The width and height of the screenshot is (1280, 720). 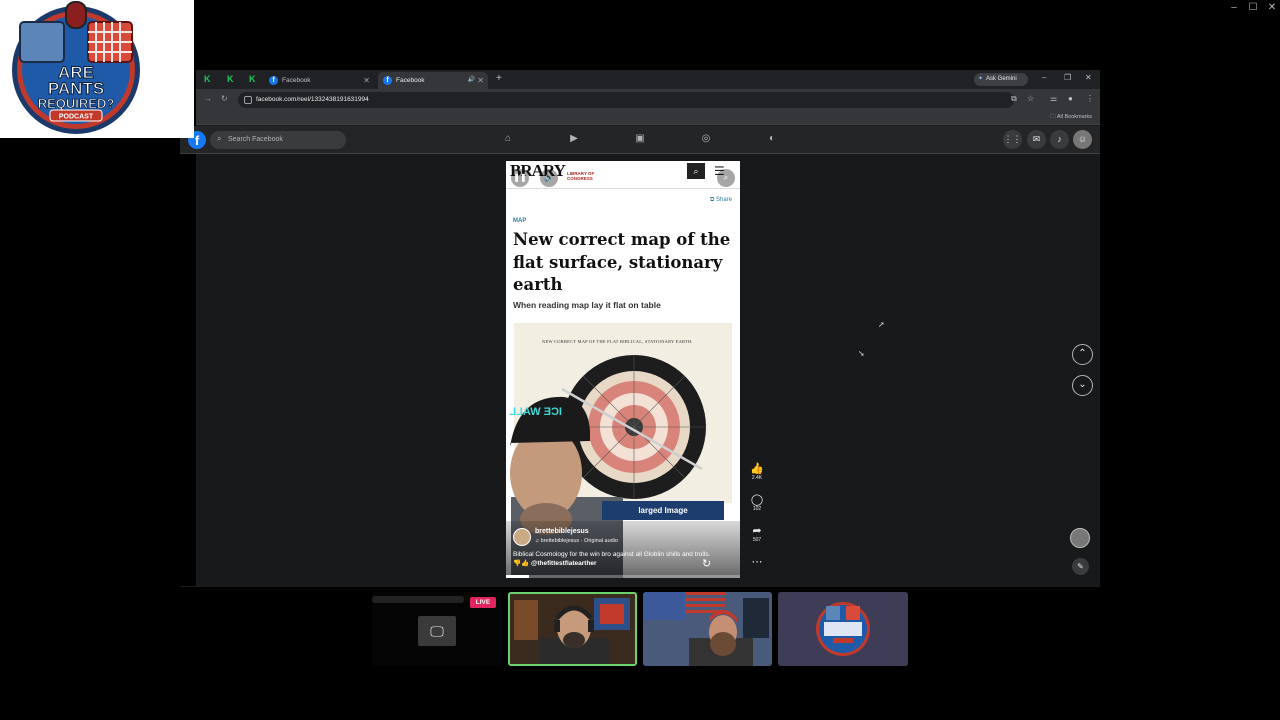 What do you see at coordinates (76, 67) in the screenshot?
I see `podcast-logo-art: ARE PANTS REQUIRED? PODCAST` at bounding box center [76, 67].